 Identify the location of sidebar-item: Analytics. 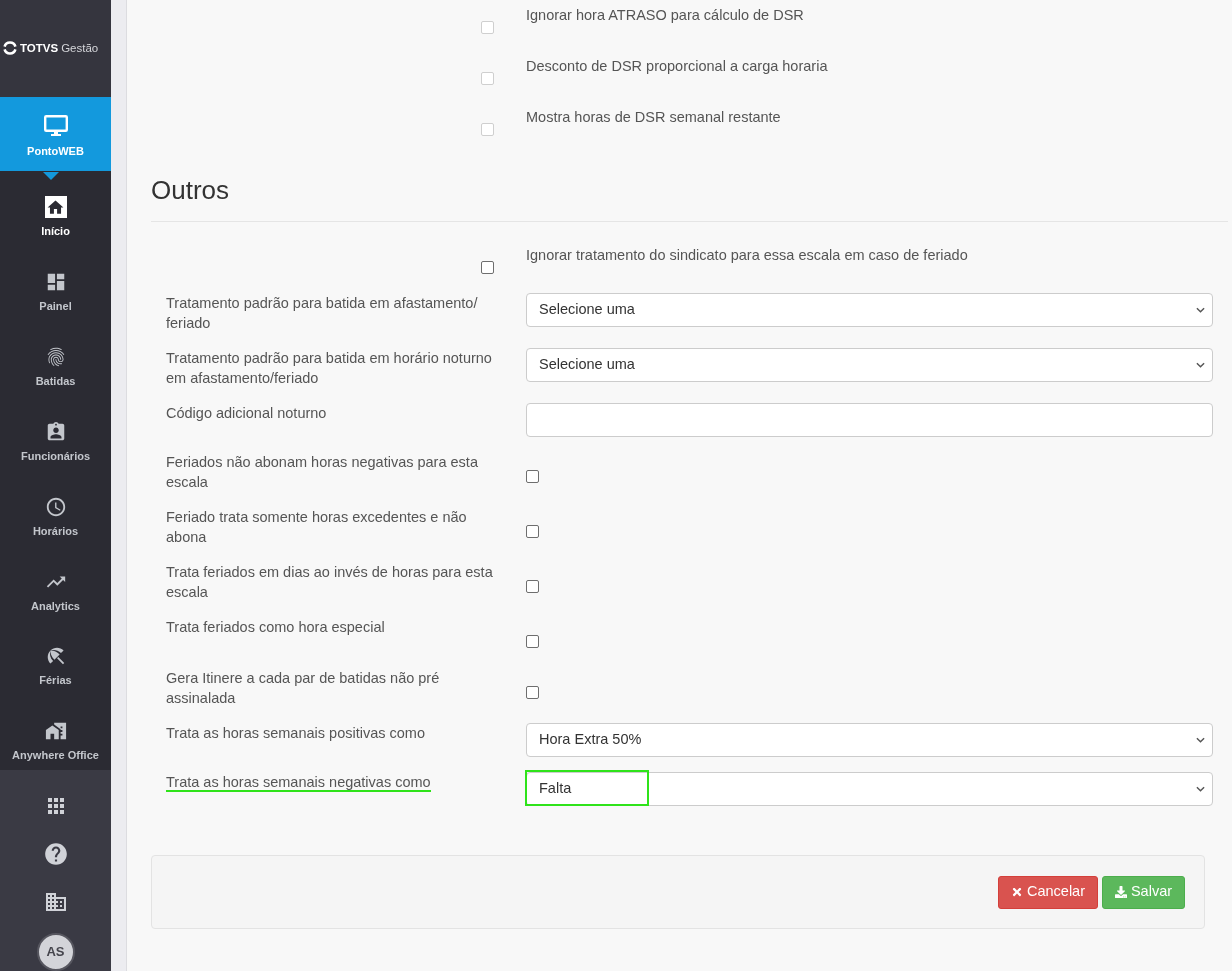
(55, 583).